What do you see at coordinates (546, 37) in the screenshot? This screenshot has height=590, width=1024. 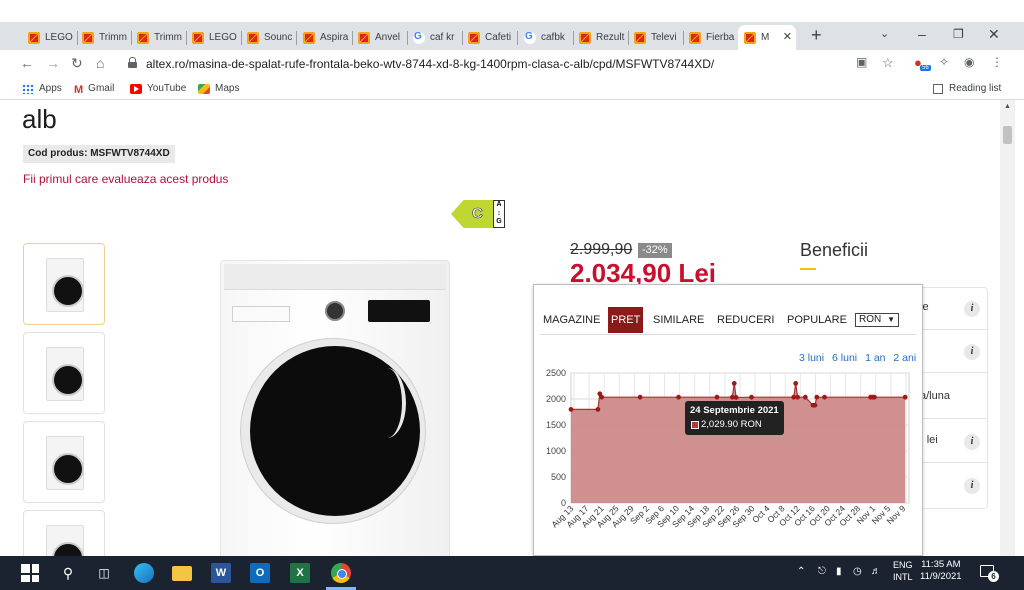 I see `browser-tab: cafbk` at bounding box center [546, 37].